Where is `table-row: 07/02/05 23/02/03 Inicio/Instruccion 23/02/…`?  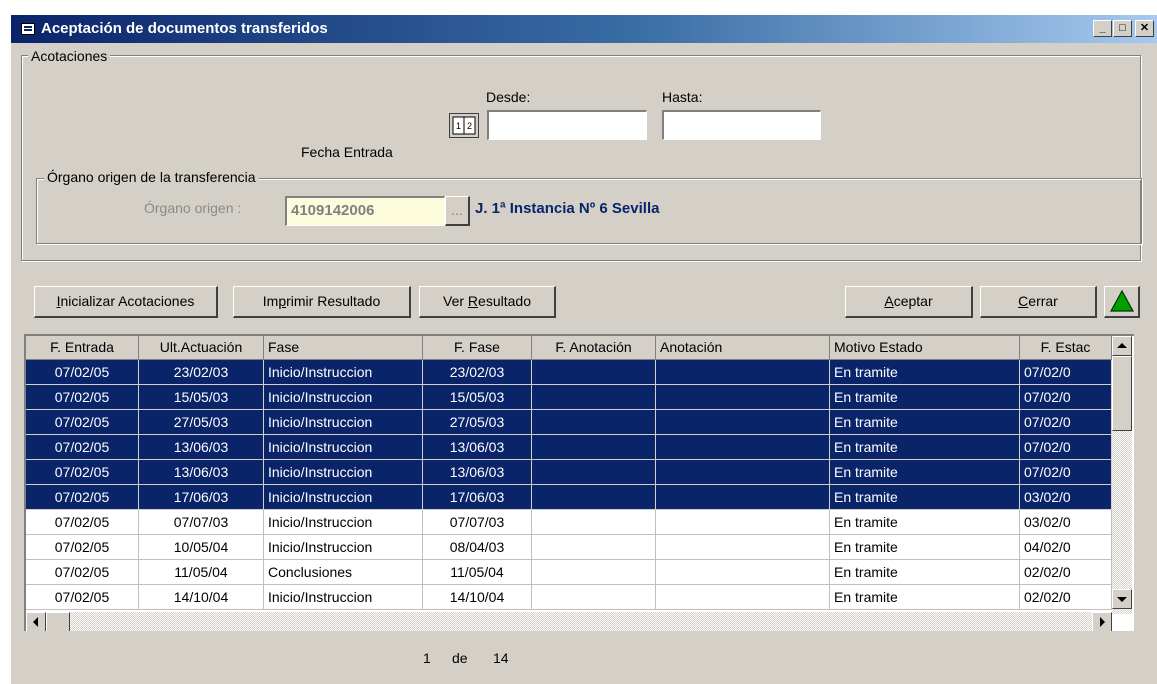
table-row: 07/02/05 23/02/03 Inicio/Instruccion 23/02/… is located at coordinates (569, 372).